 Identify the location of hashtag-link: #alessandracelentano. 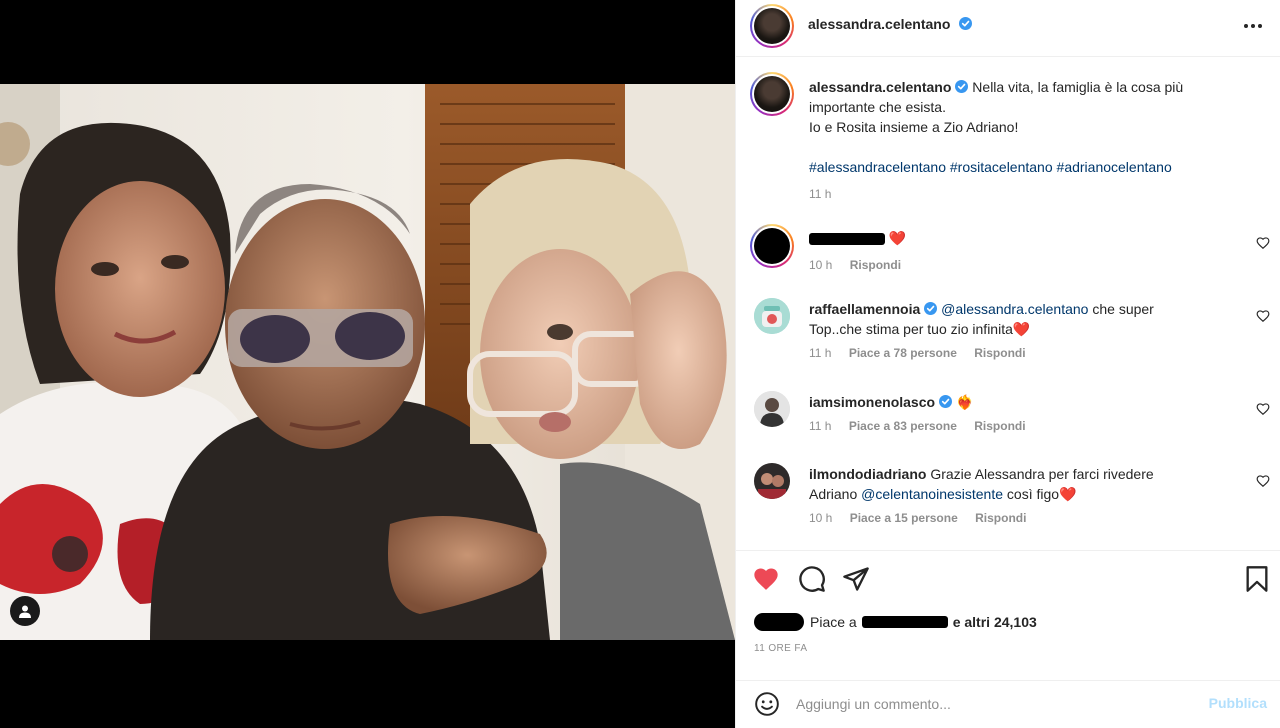
(877, 167).